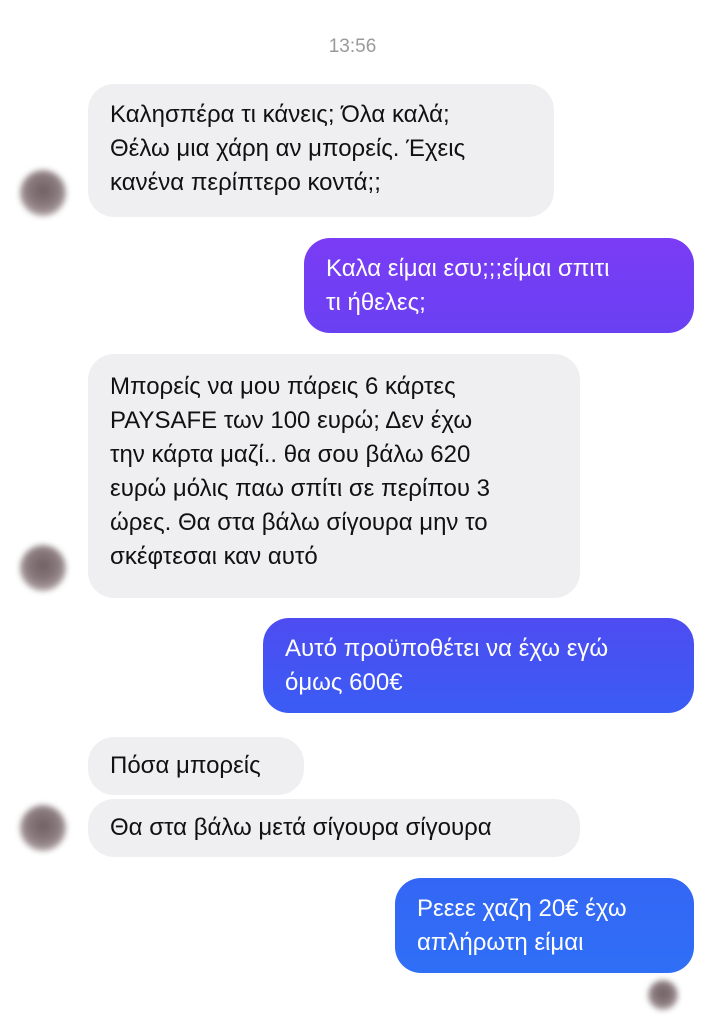  Describe the element at coordinates (663, 995) in the screenshot. I see `read-receipt-avatar-icon` at that location.